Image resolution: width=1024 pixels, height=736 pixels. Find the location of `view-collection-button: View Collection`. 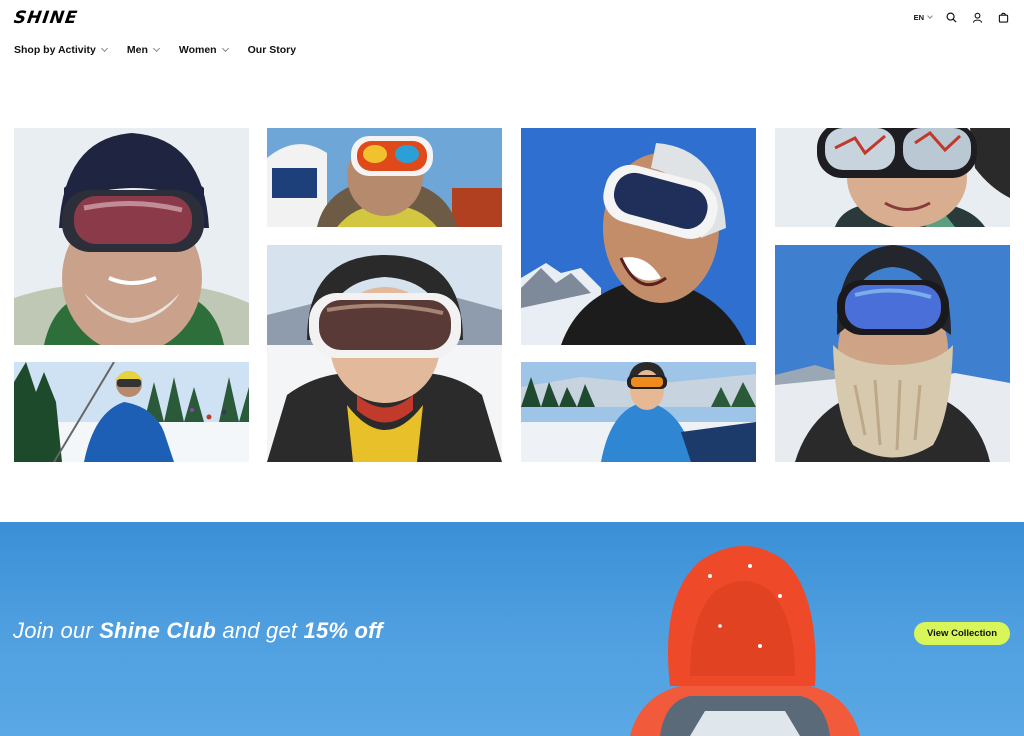

view-collection-button: View Collection is located at coordinates (962, 633).